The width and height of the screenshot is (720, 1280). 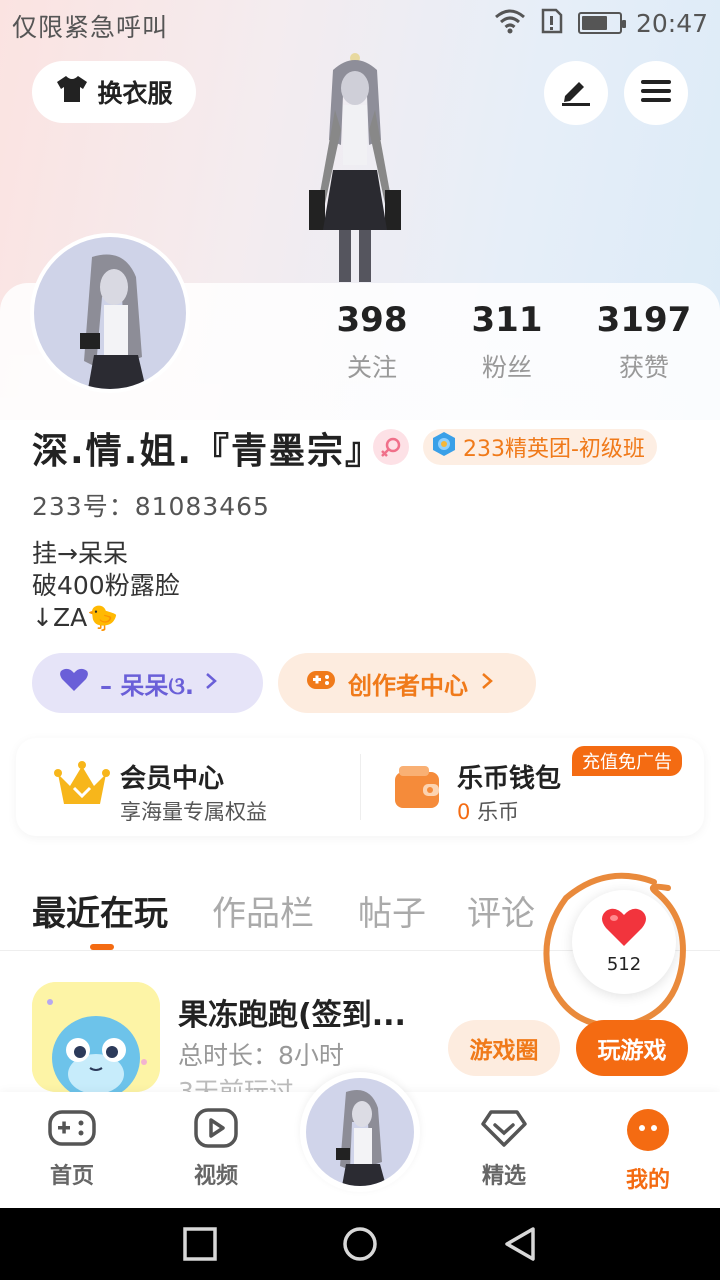 I want to click on tab-recently-played: 最近在玩, so click(x=100, y=910).